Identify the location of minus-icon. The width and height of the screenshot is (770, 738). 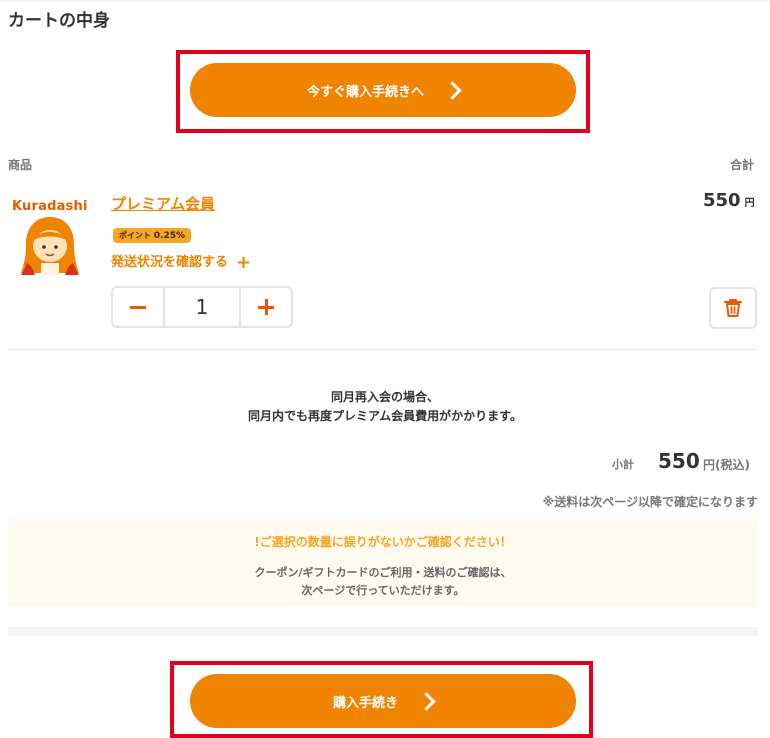
(138, 307).